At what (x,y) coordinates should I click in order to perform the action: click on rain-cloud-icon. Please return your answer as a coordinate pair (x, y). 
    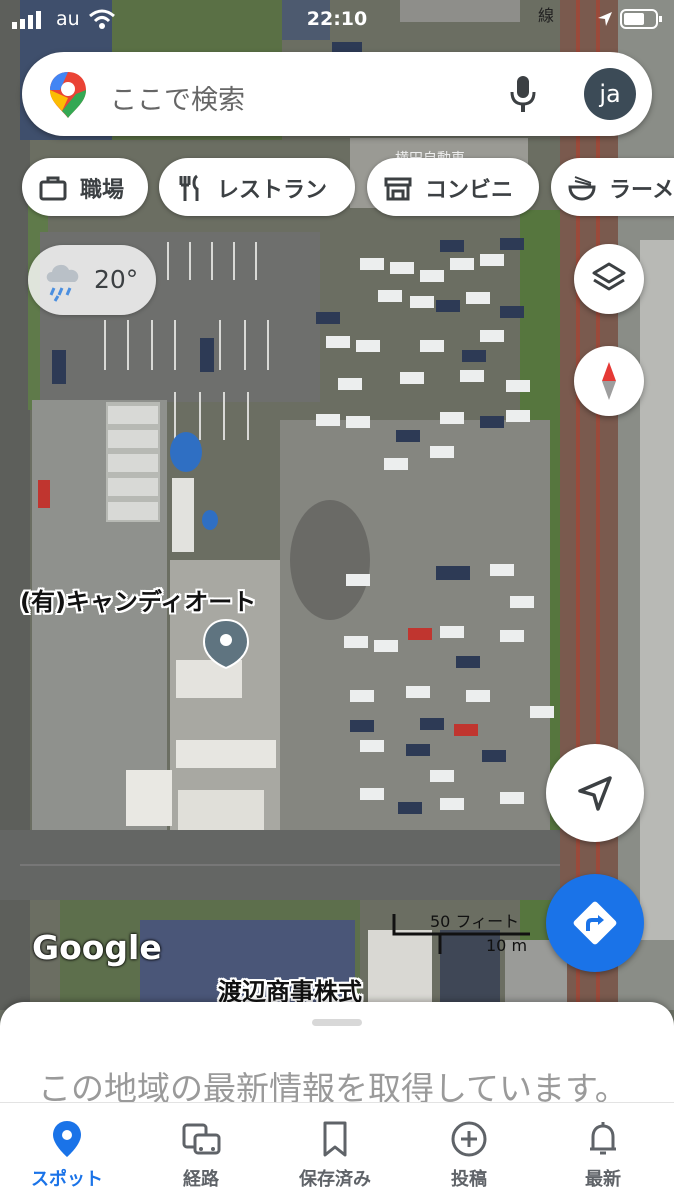
    Looking at the image, I should click on (62, 283).